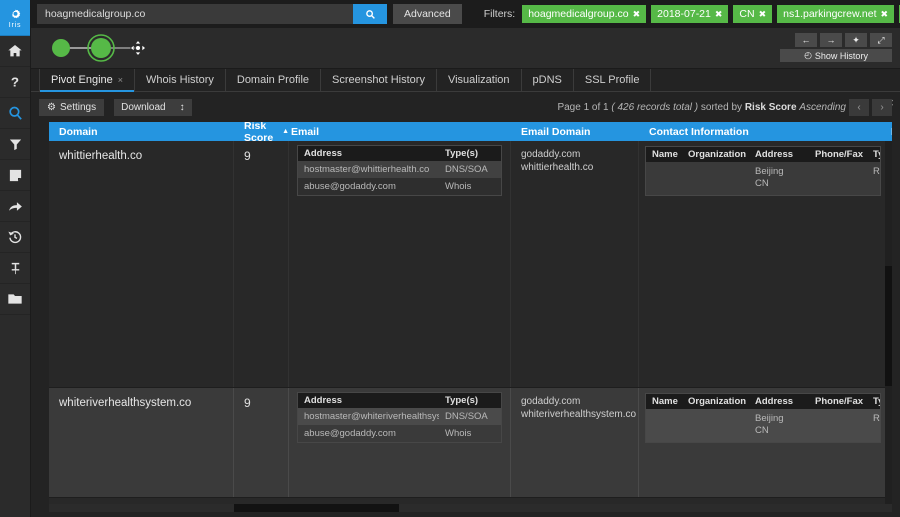  What do you see at coordinates (400, 132) in the screenshot?
I see `column-header-email: Email` at bounding box center [400, 132].